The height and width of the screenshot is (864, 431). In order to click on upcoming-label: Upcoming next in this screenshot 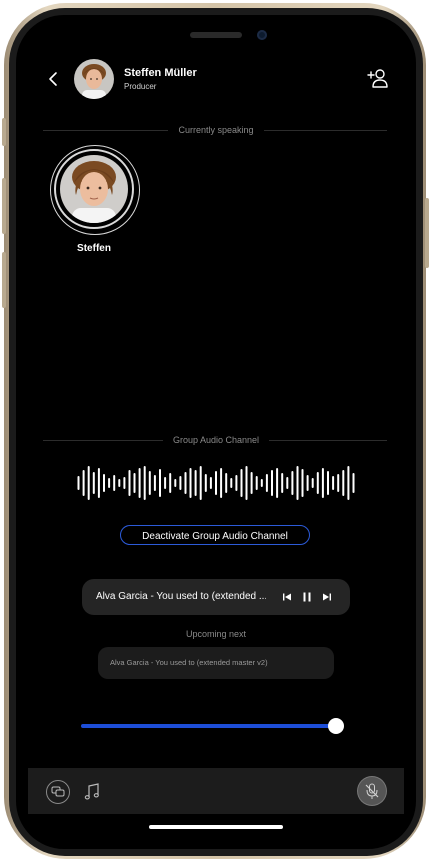, I will do `click(216, 634)`.